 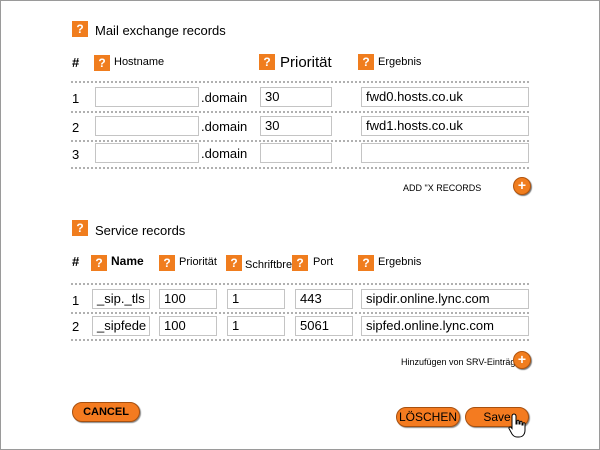 What do you see at coordinates (442, 188) in the screenshot?
I see `add-mx-label: ADD "X RECORDS` at bounding box center [442, 188].